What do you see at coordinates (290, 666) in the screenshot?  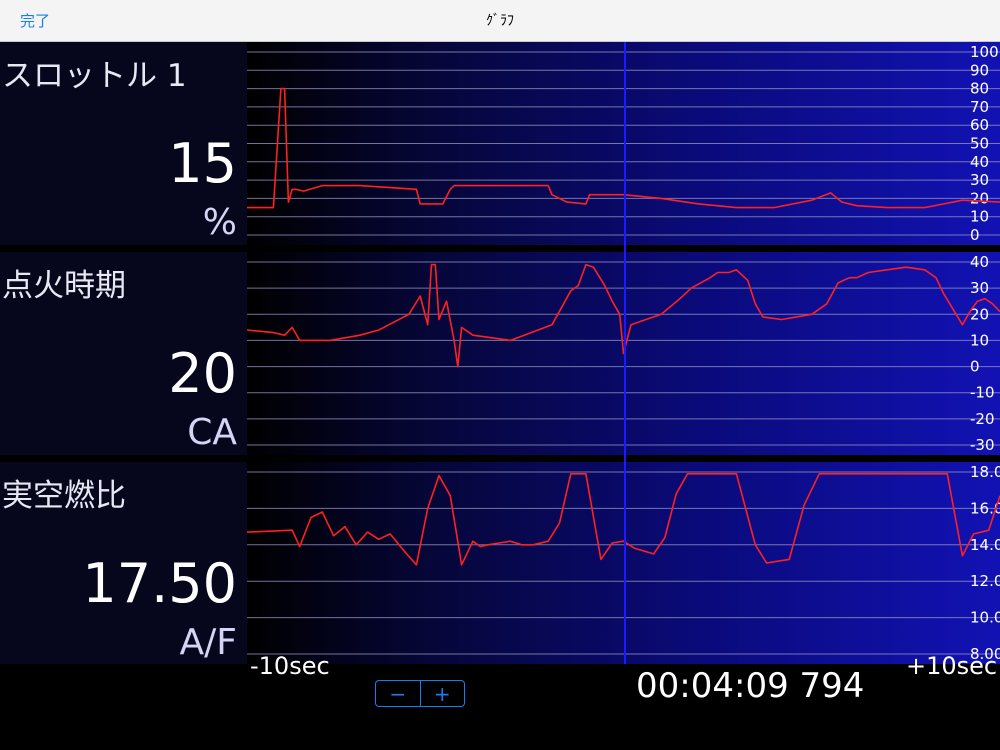 I see `x-axis-start-label: -10sec` at bounding box center [290, 666].